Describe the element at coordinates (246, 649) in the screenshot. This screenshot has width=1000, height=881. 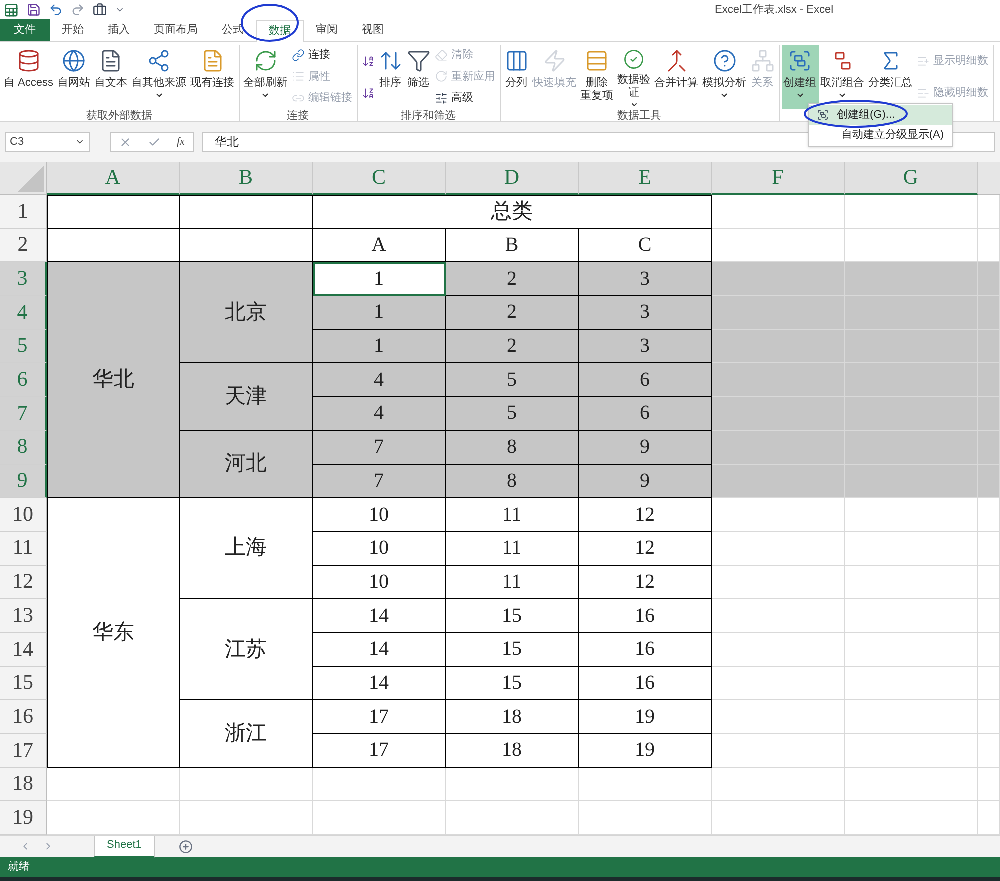
I see `table-cell: 江苏` at that location.